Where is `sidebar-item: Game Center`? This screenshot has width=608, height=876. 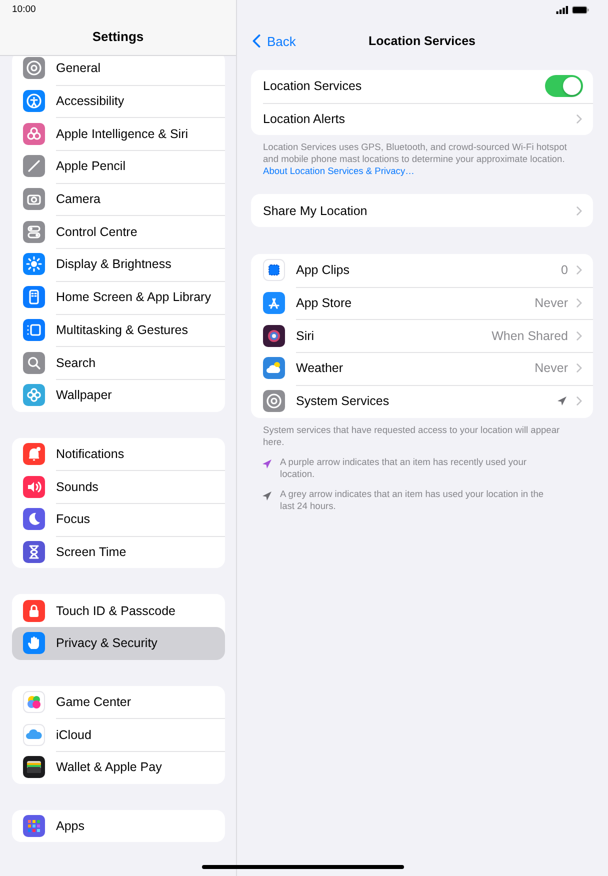 sidebar-item: Game Center is located at coordinates (118, 702).